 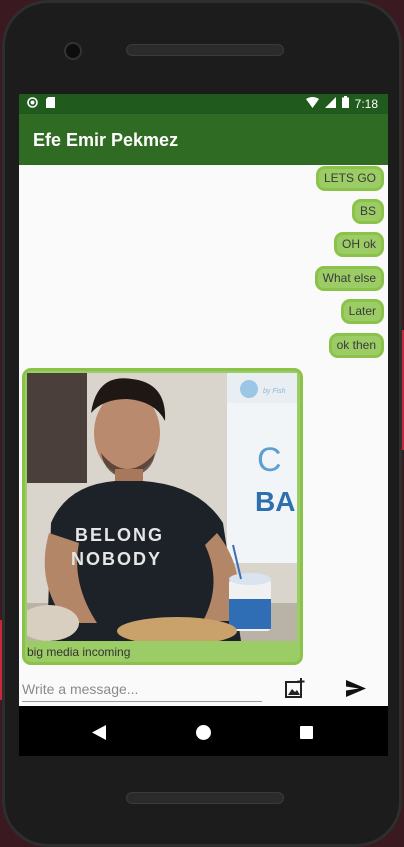 What do you see at coordinates (119, 535) in the screenshot?
I see `shirt-text-line: BELONG` at bounding box center [119, 535].